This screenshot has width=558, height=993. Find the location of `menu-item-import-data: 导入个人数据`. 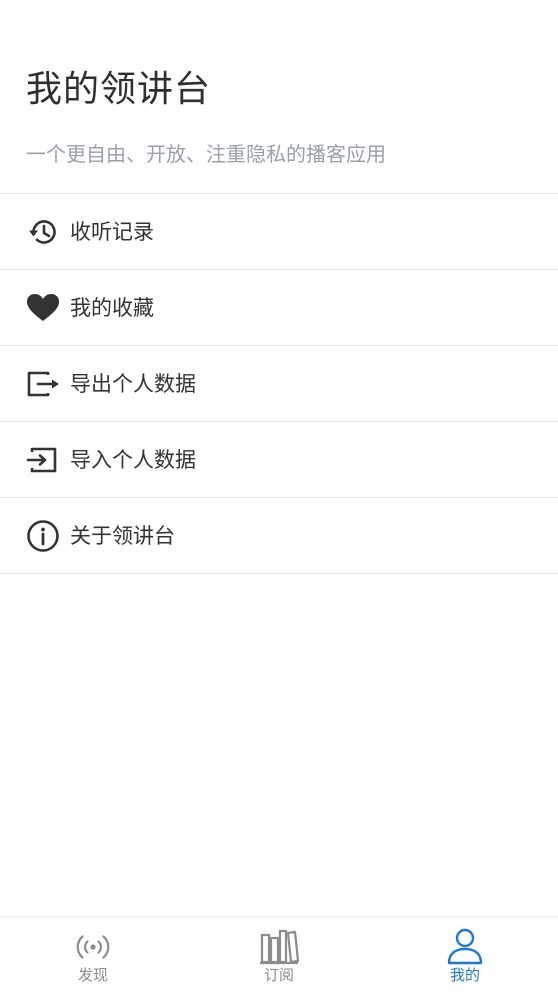

menu-item-import-data: 导入个人数据 is located at coordinates (279, 460).